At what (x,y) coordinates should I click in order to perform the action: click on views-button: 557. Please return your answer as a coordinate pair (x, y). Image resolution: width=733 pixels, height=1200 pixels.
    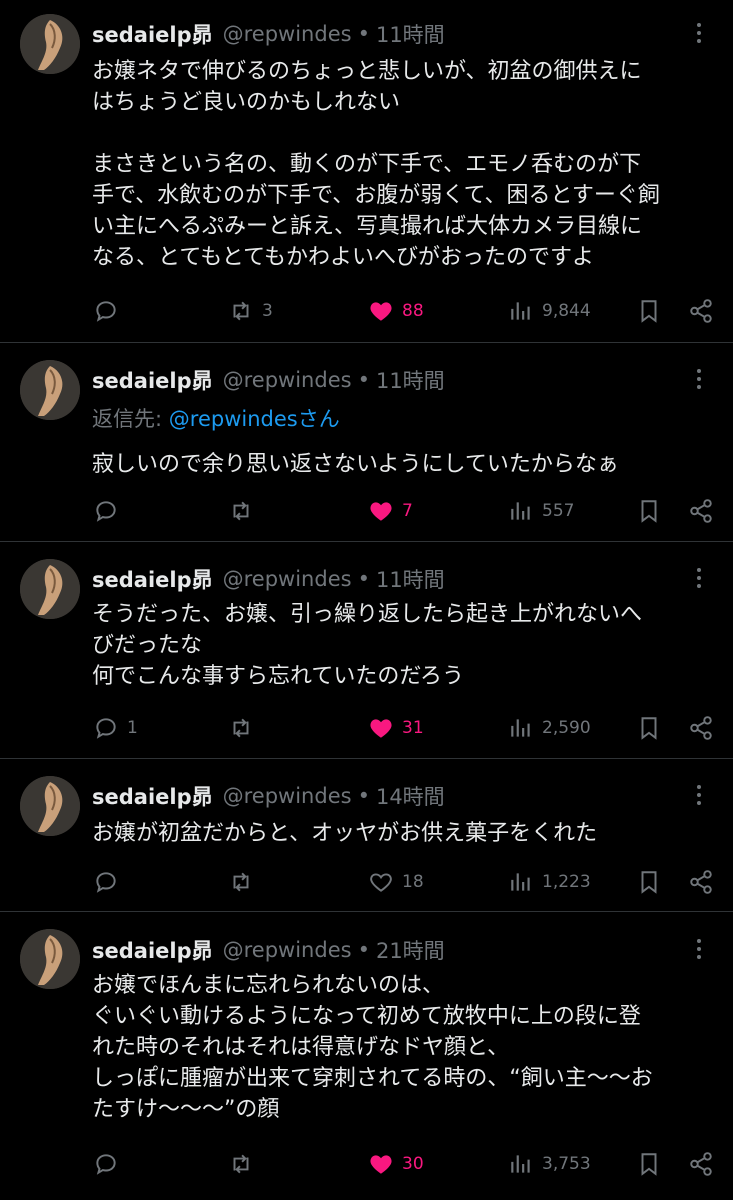
    Looking at the image, I should click on (541, 511).